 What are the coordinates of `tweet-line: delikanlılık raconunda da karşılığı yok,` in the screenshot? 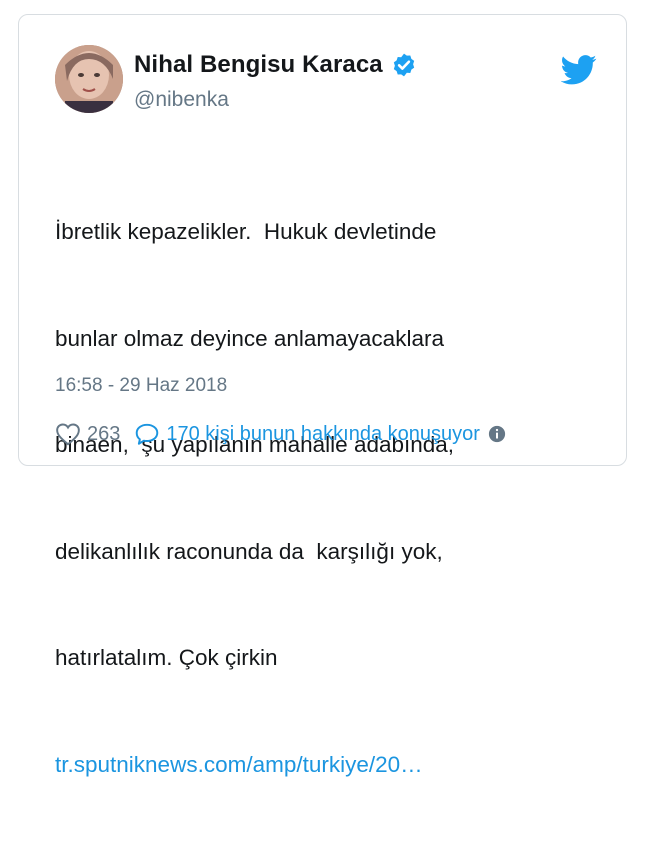 It's located at (249, 551).